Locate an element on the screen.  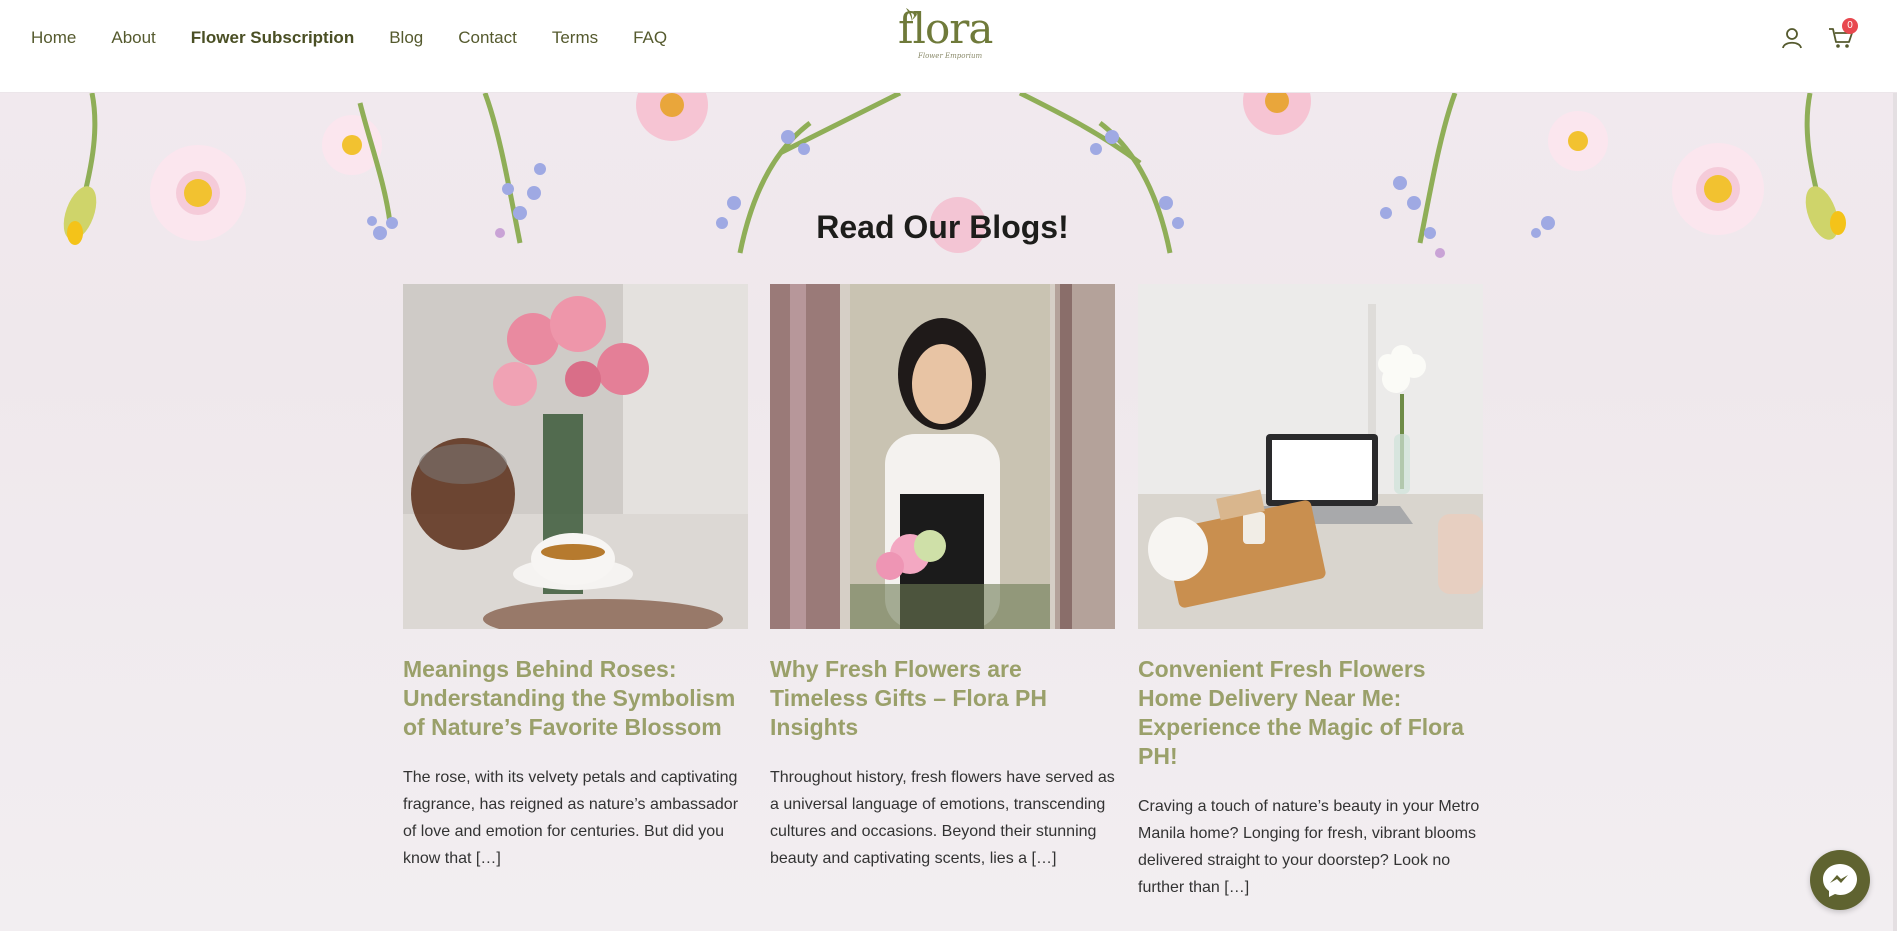
nav-terms: Terms is located at coordinates (575, 38).